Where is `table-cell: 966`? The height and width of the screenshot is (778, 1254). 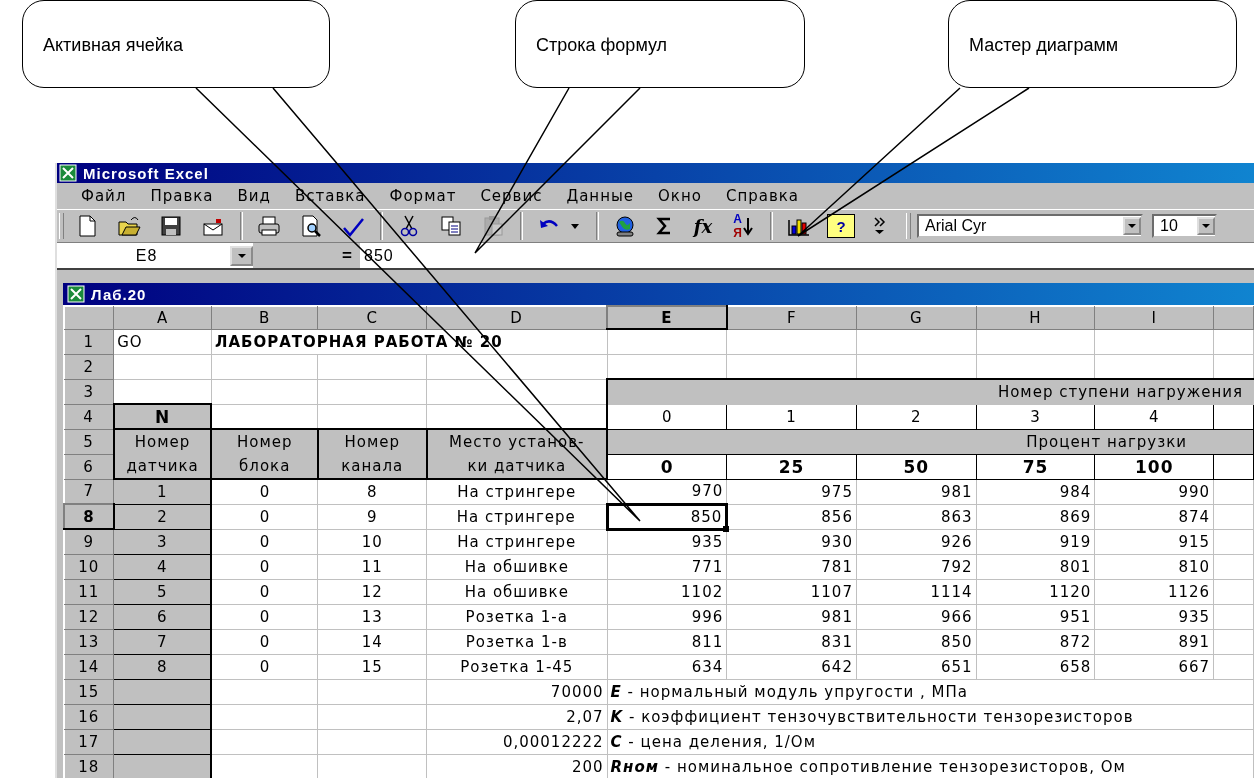 table-cell: 966 is located at coordinates (916, 616).